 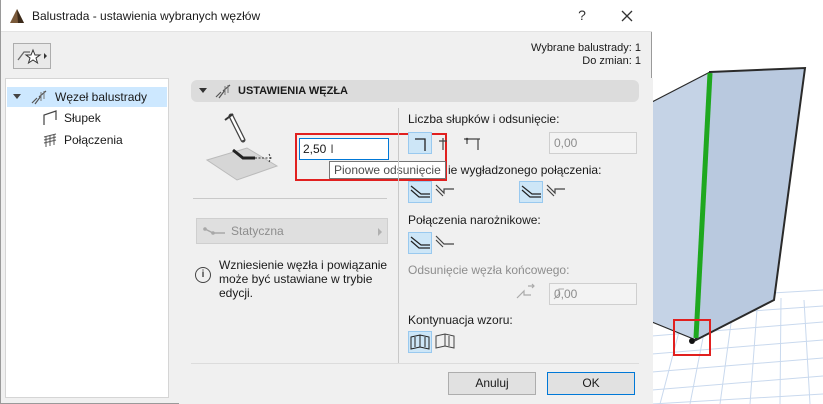 I want to click on tree-item-label: Połączenia, so click(x=93, y=140).